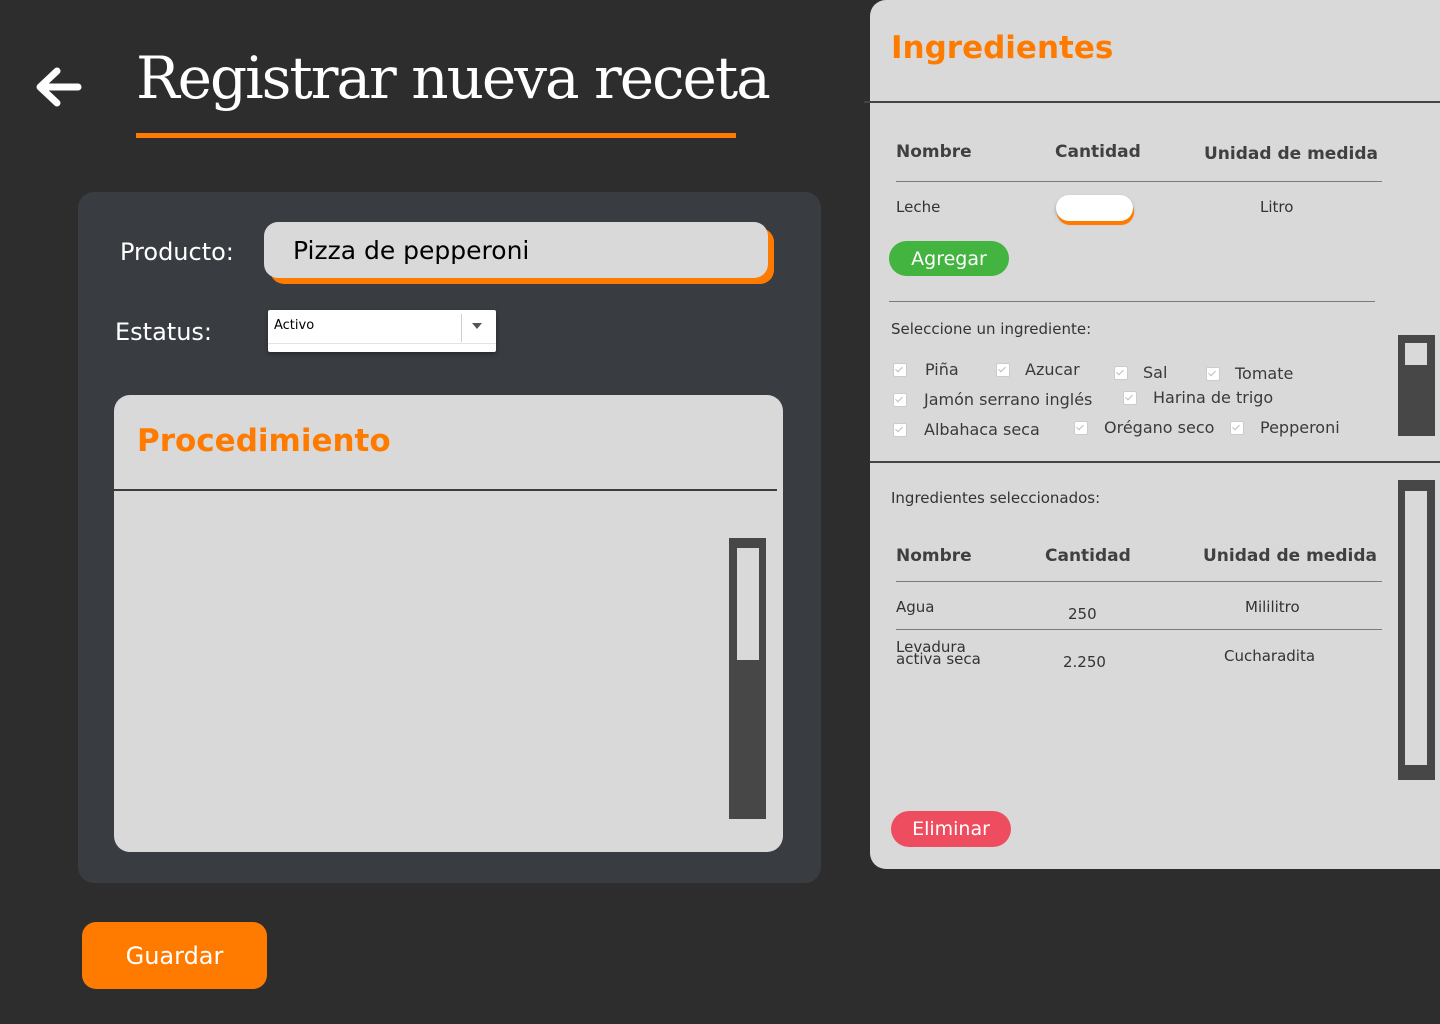 The image size is (1440, 1024). What do you see at coordinates (442, 490) in the screenshot?
I see `procedimiento-divider` at bounding box center [442, 490].